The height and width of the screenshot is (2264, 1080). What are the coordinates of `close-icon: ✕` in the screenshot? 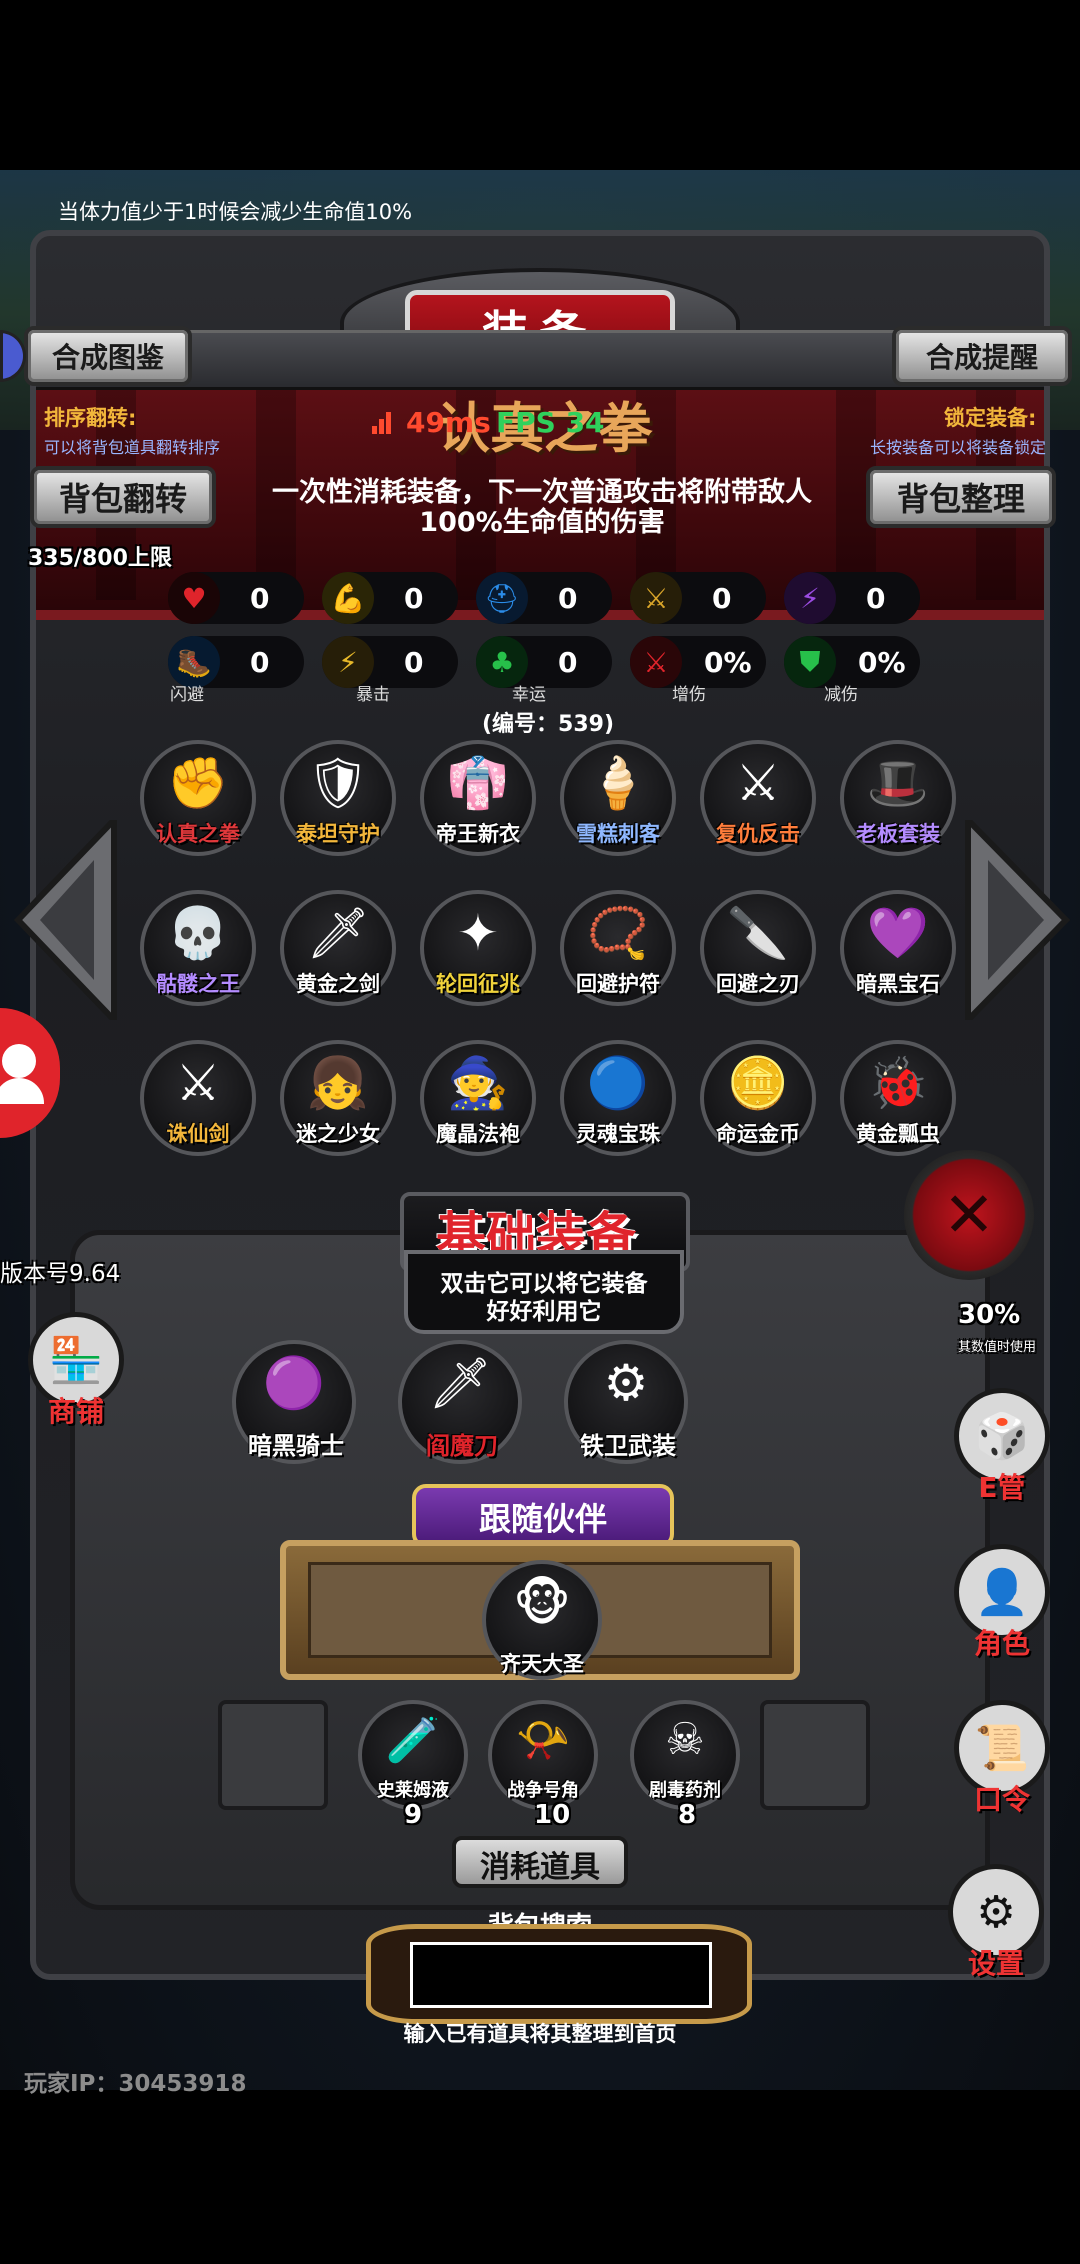 It's located at (969, 1214).